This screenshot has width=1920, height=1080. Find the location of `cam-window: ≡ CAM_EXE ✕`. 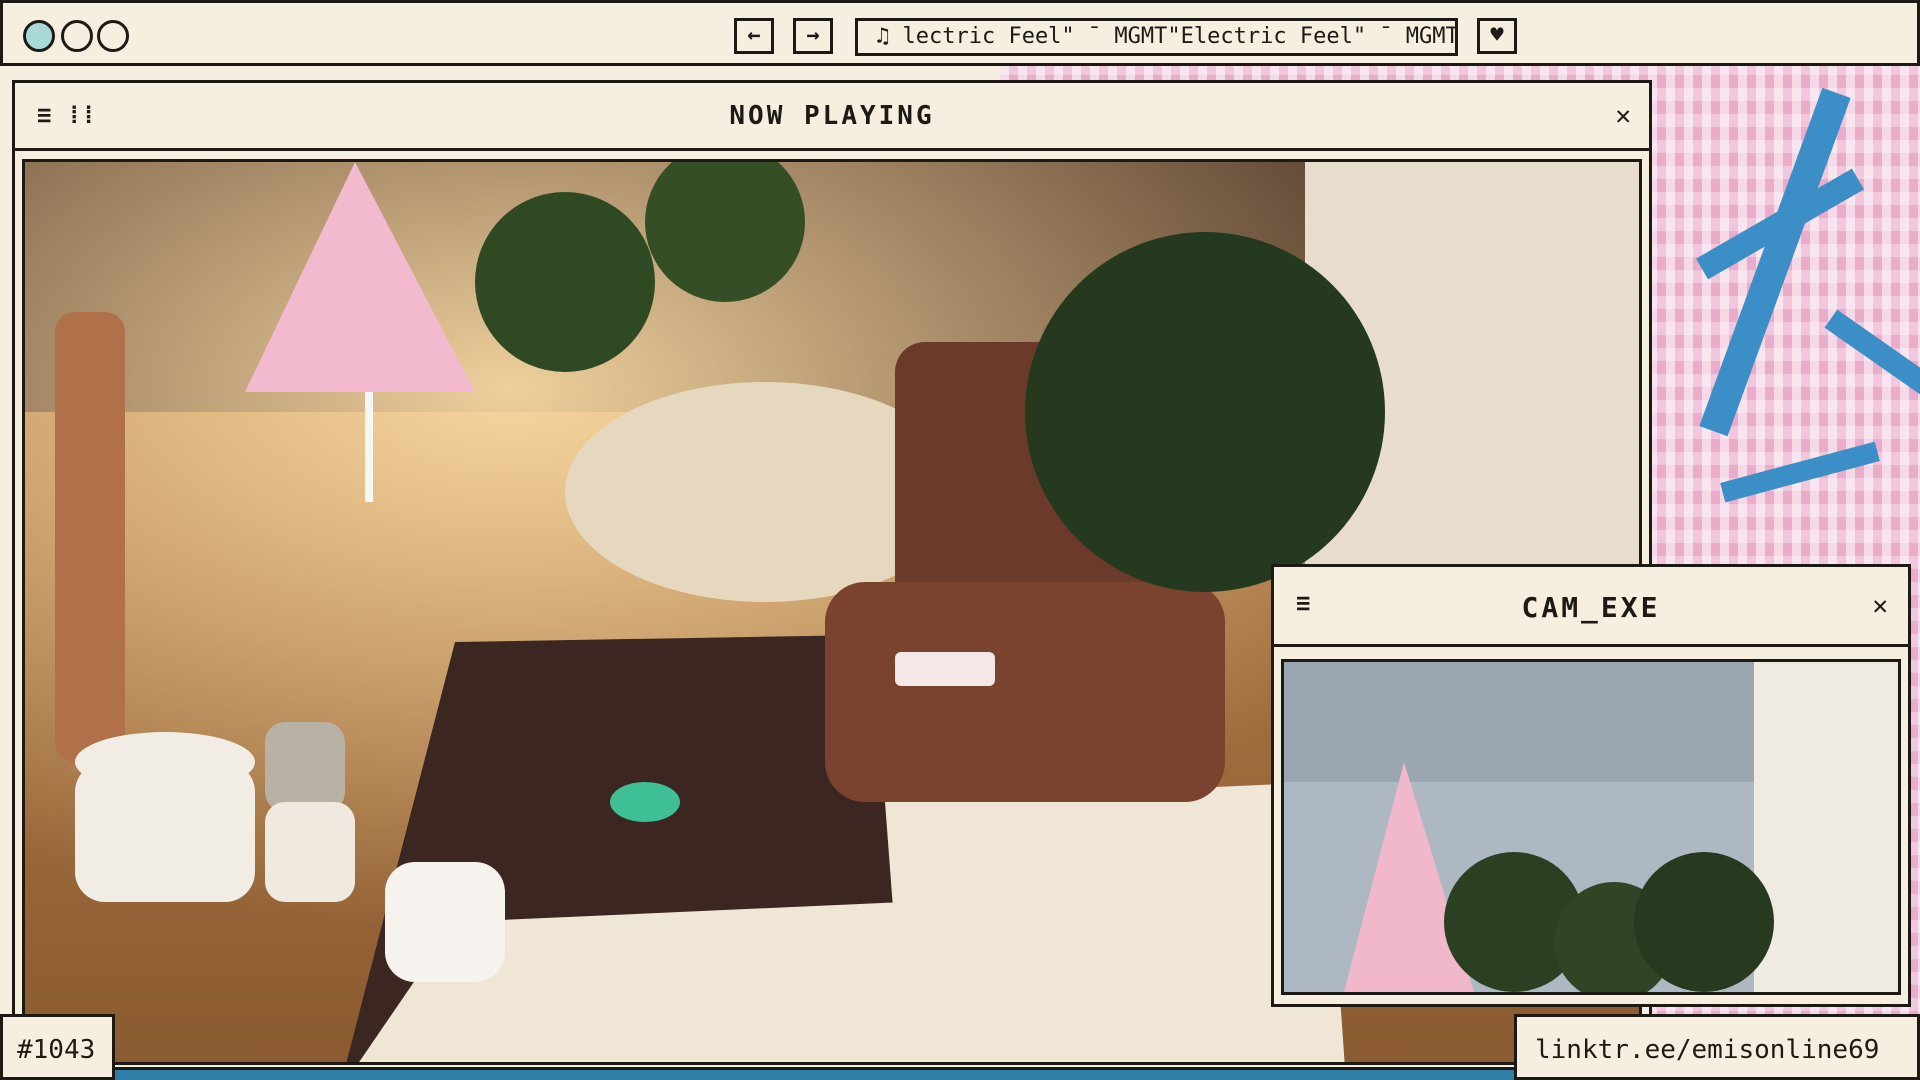

cam-window: ≡ CAM_EXE ✕ is located at coordinates (1591, 785).